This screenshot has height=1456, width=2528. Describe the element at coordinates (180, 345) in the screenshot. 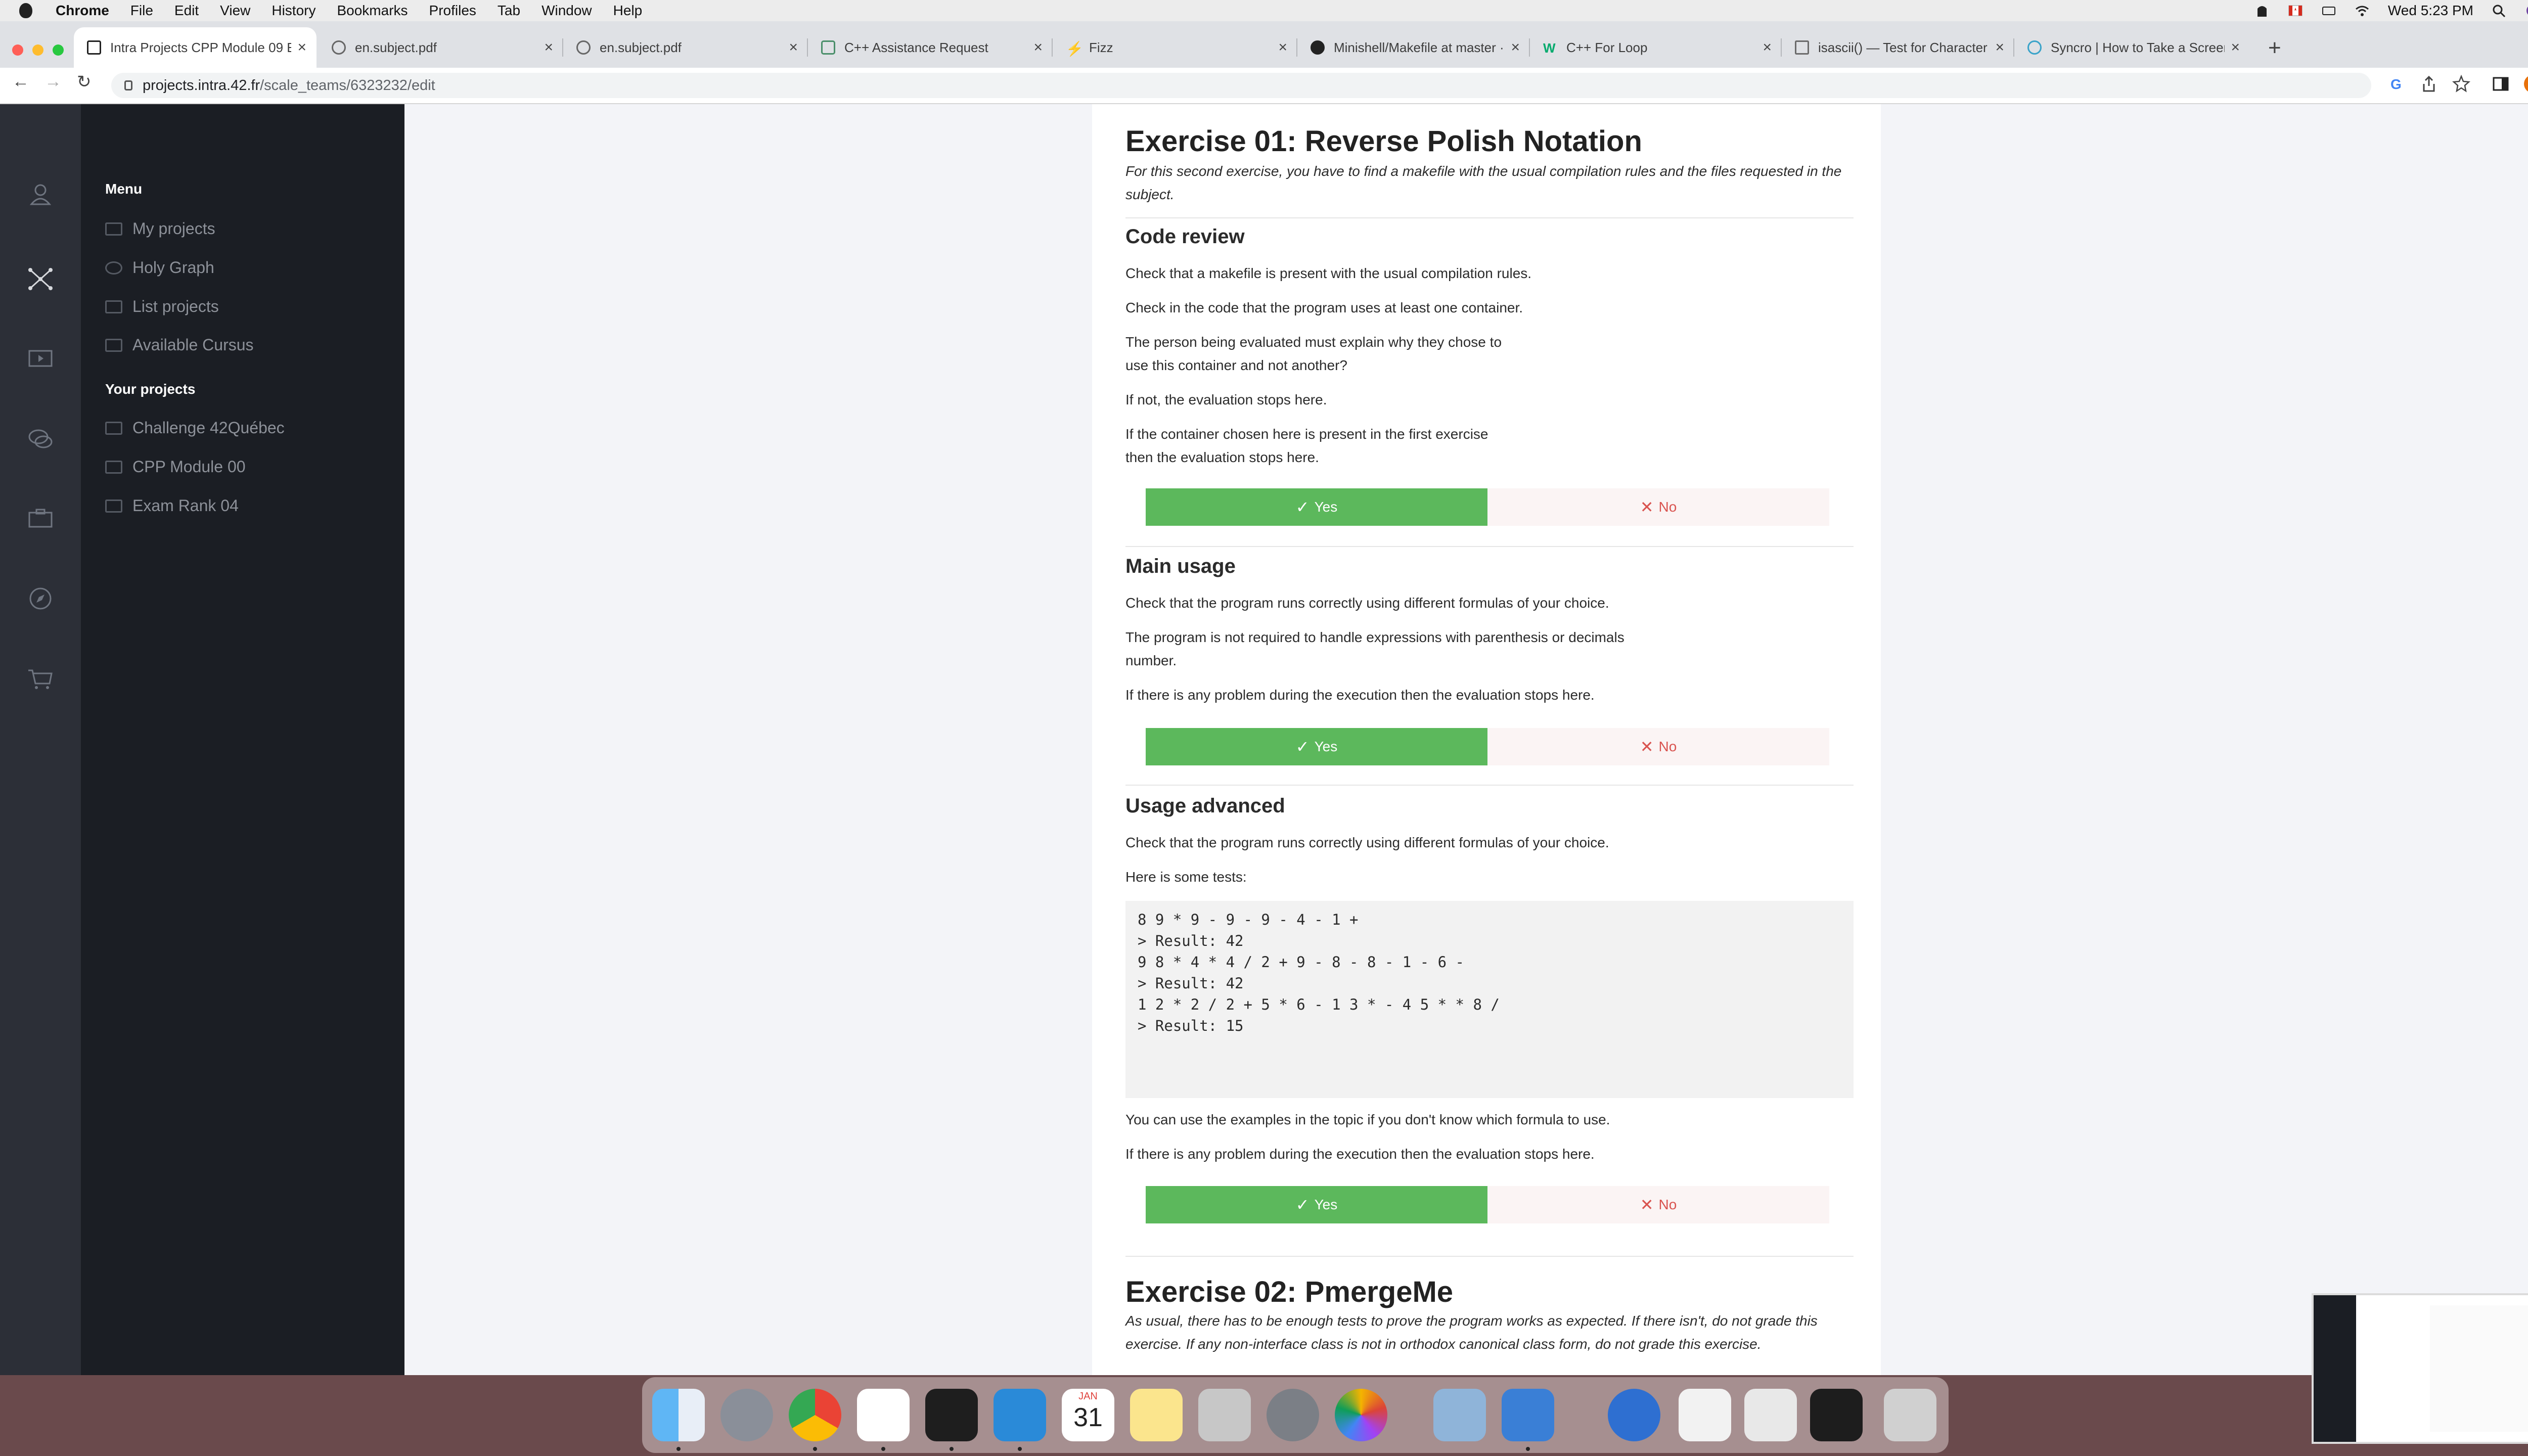

I see `menu-item-available-cursus: Available Cursus` at that location.